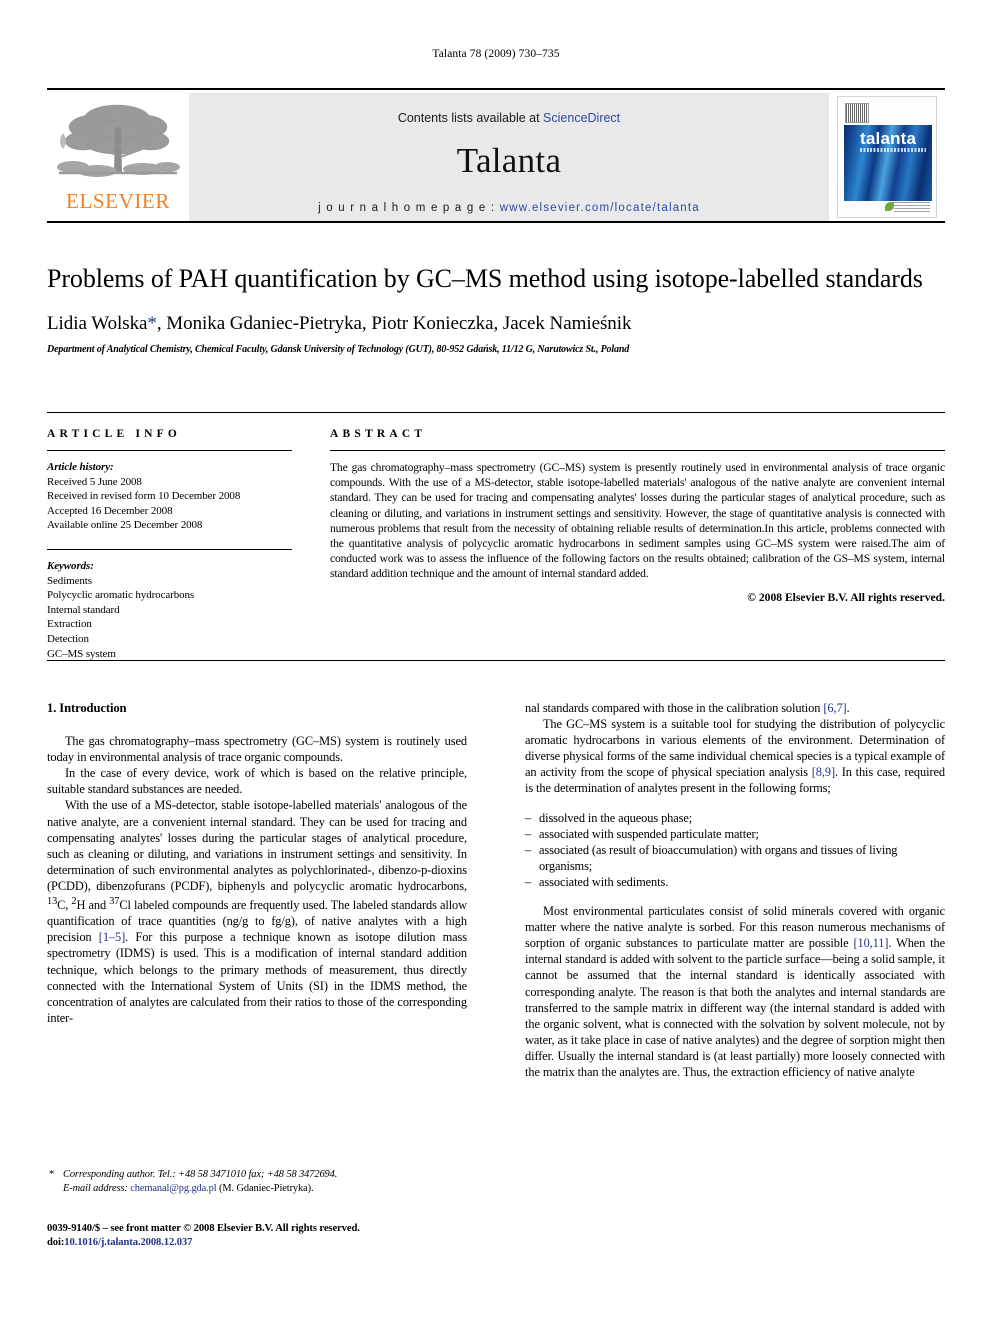  Describe the element at coordinates (93, 905) in the screenshot. I see `paragraph-part: H and` at that location.